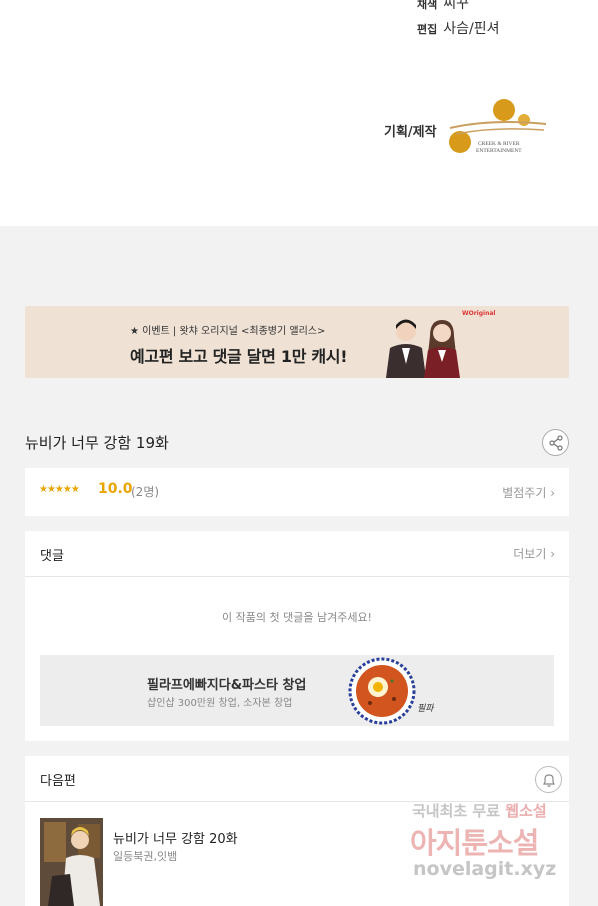  What do you see at coordinates (456, 6) in the screenshot?
I see `credit-art-value: 씨꾸` at bounding box center [456, 6].